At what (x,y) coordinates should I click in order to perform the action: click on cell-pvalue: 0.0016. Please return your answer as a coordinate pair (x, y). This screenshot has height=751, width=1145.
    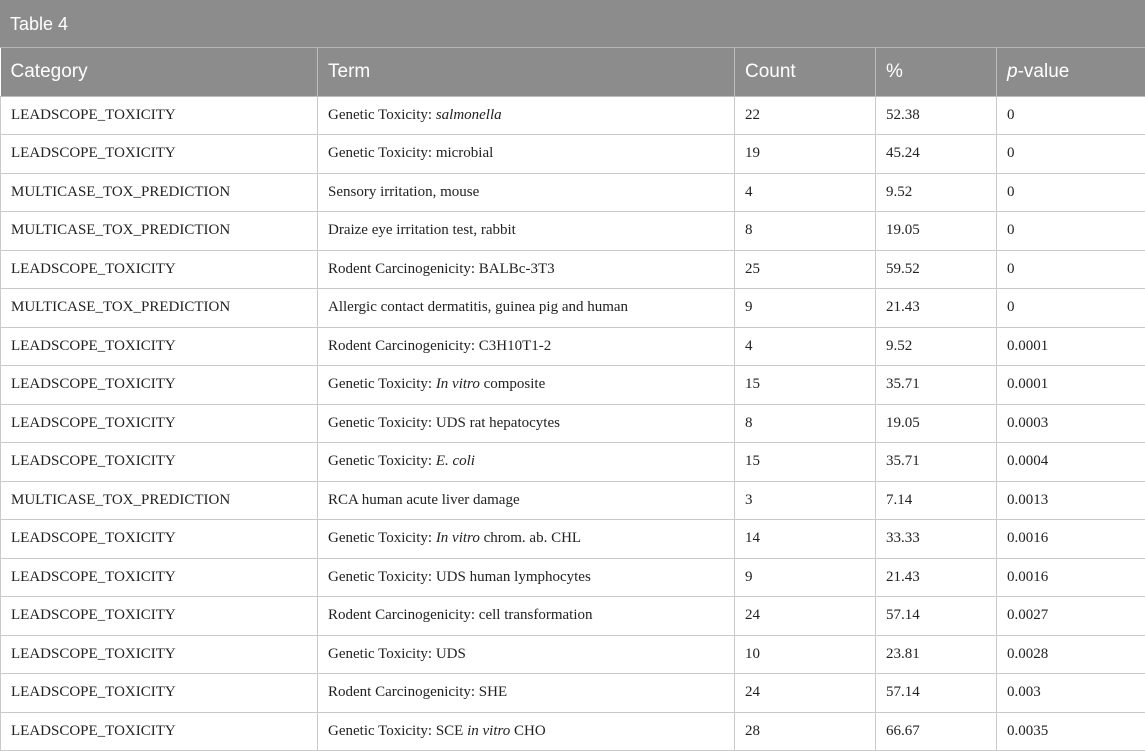
    Looking at the image, I should click on (1071, 539).